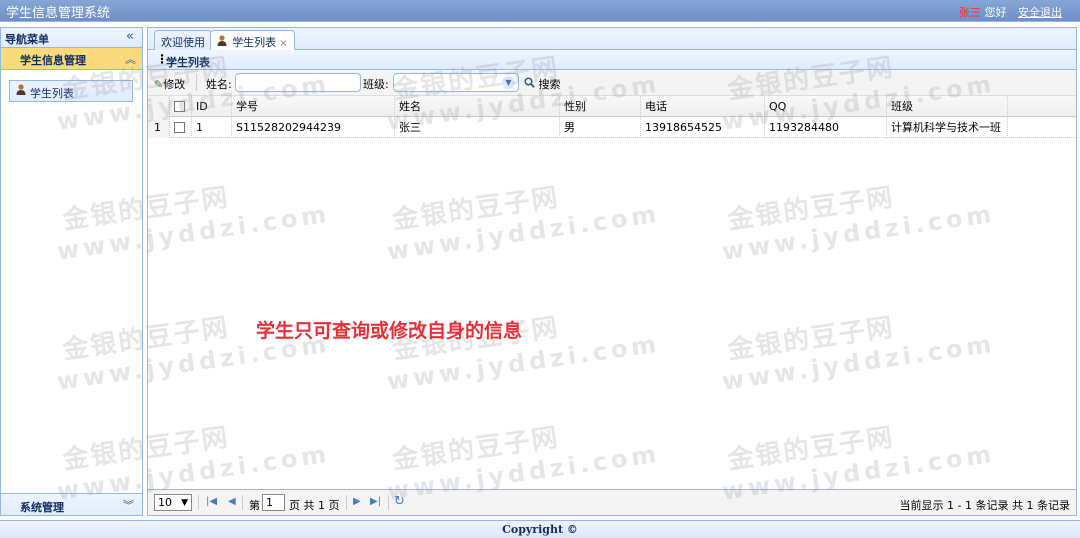 This screenshot has width=1080, height=538. Describe the element at coordinates (984, 505) in the screenshot. I see `page-info: 当前显示 1 - 1 条记录 共 1 条记录` at that location.